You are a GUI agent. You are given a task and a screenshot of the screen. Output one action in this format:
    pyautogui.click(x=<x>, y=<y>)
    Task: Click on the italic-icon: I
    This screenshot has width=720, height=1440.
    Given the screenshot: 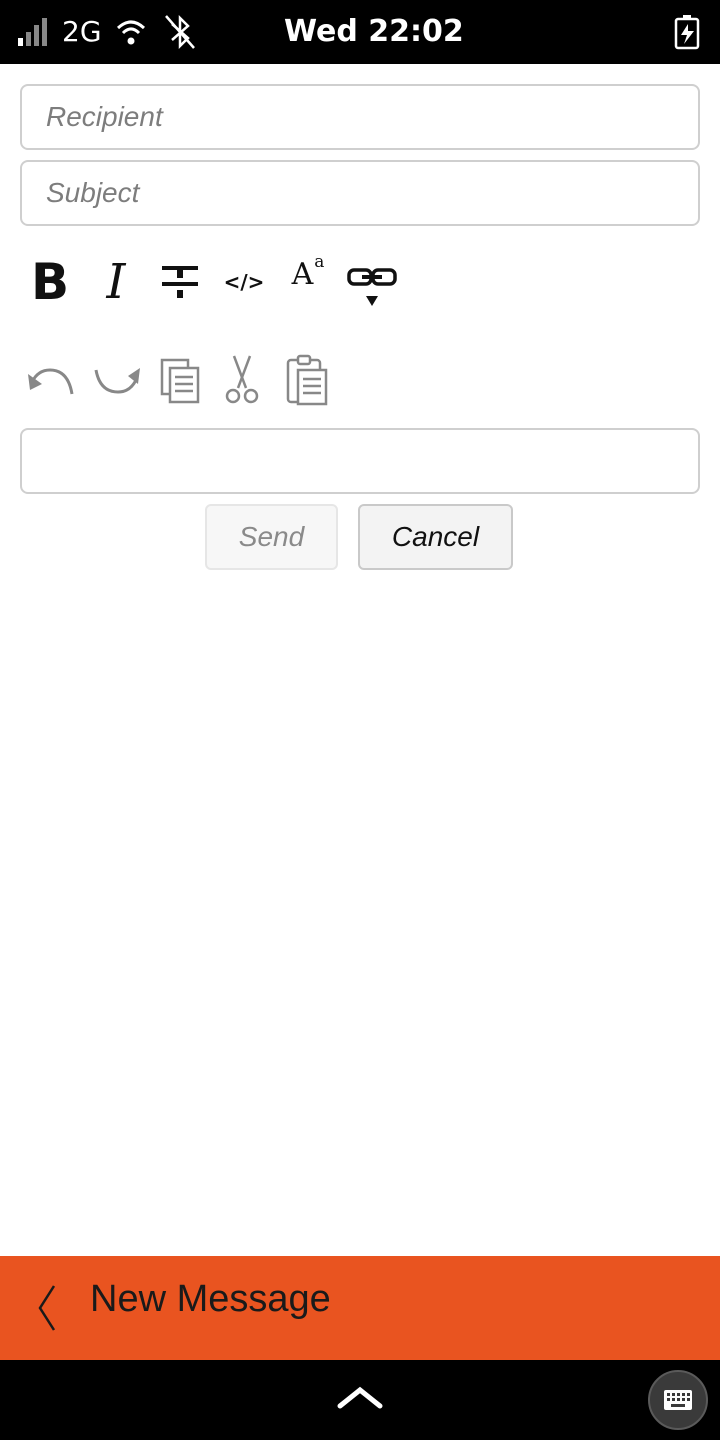 What is the action you would take?
    pyautogui.click(x=116, y=282)
    